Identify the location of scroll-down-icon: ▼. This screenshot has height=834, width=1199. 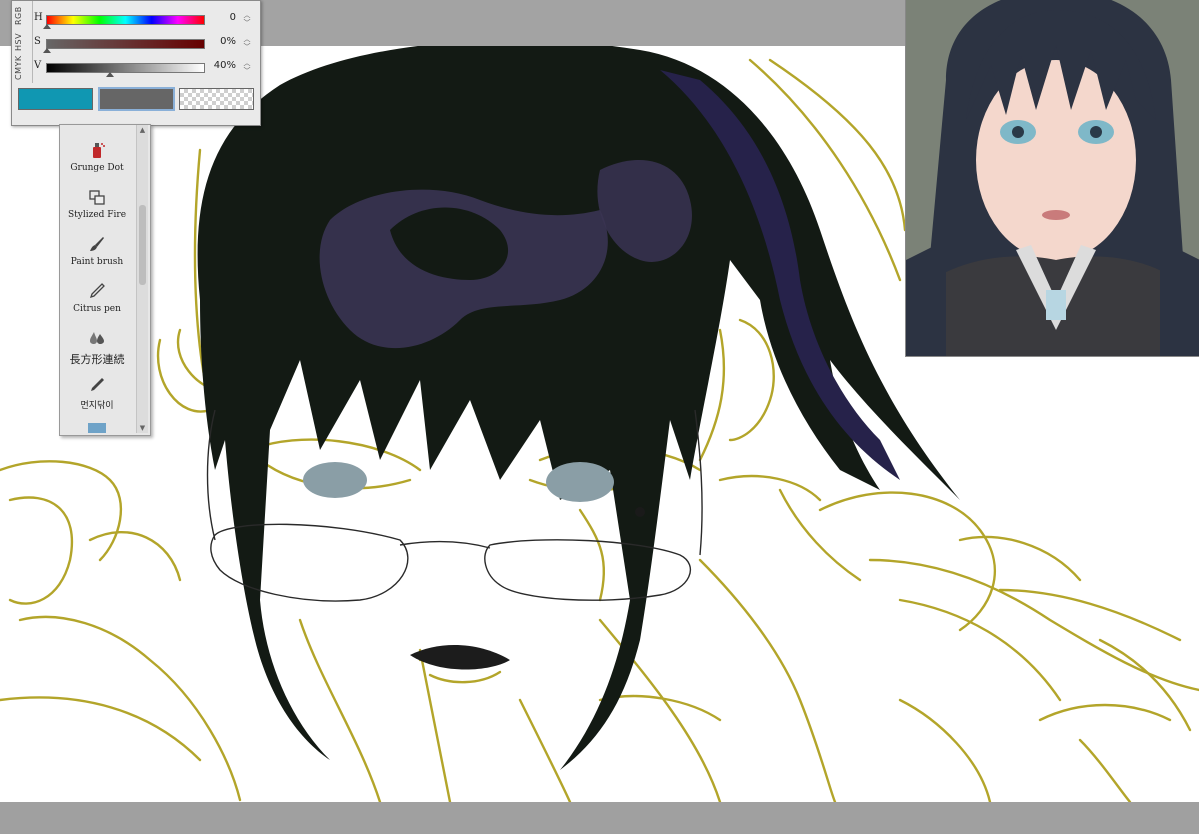
(142, 428).